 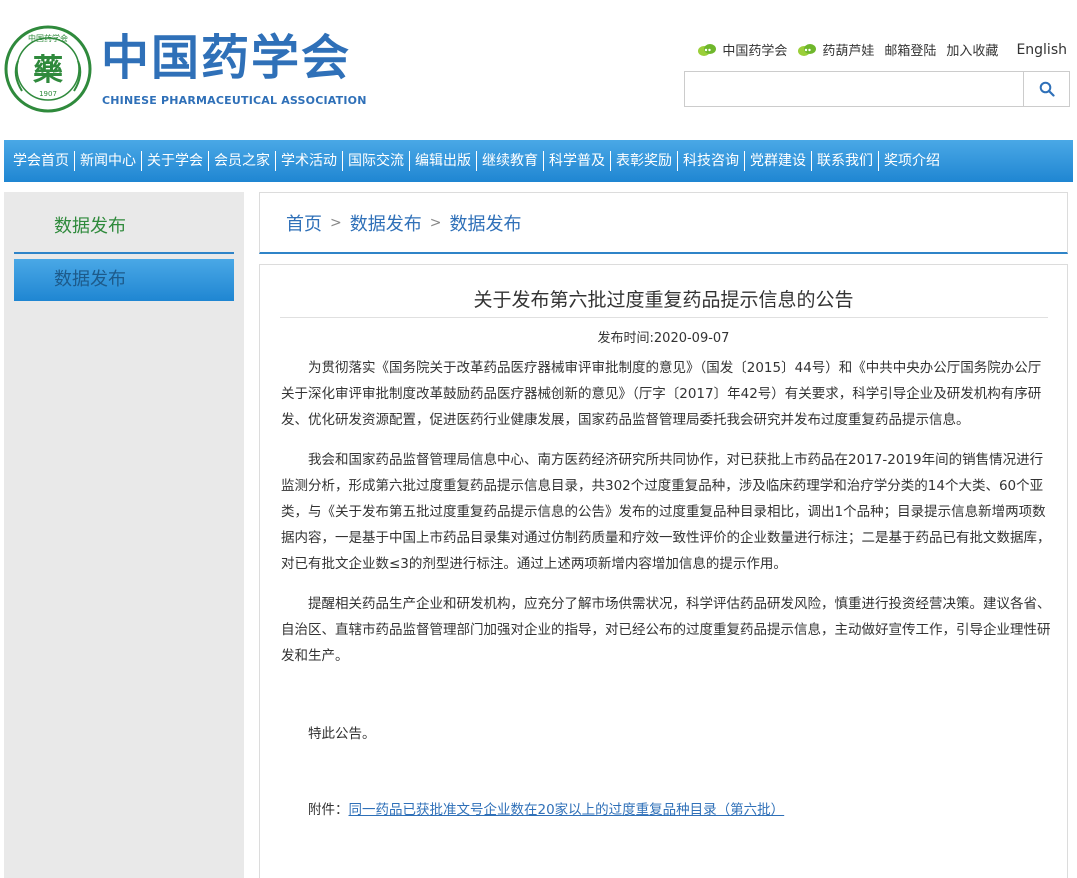 I want to click on article-attachment: 附件：同一药品已获批准文号企业数在20家以上的过度重复品种目录（第六批）, so click(x=666, y=810).